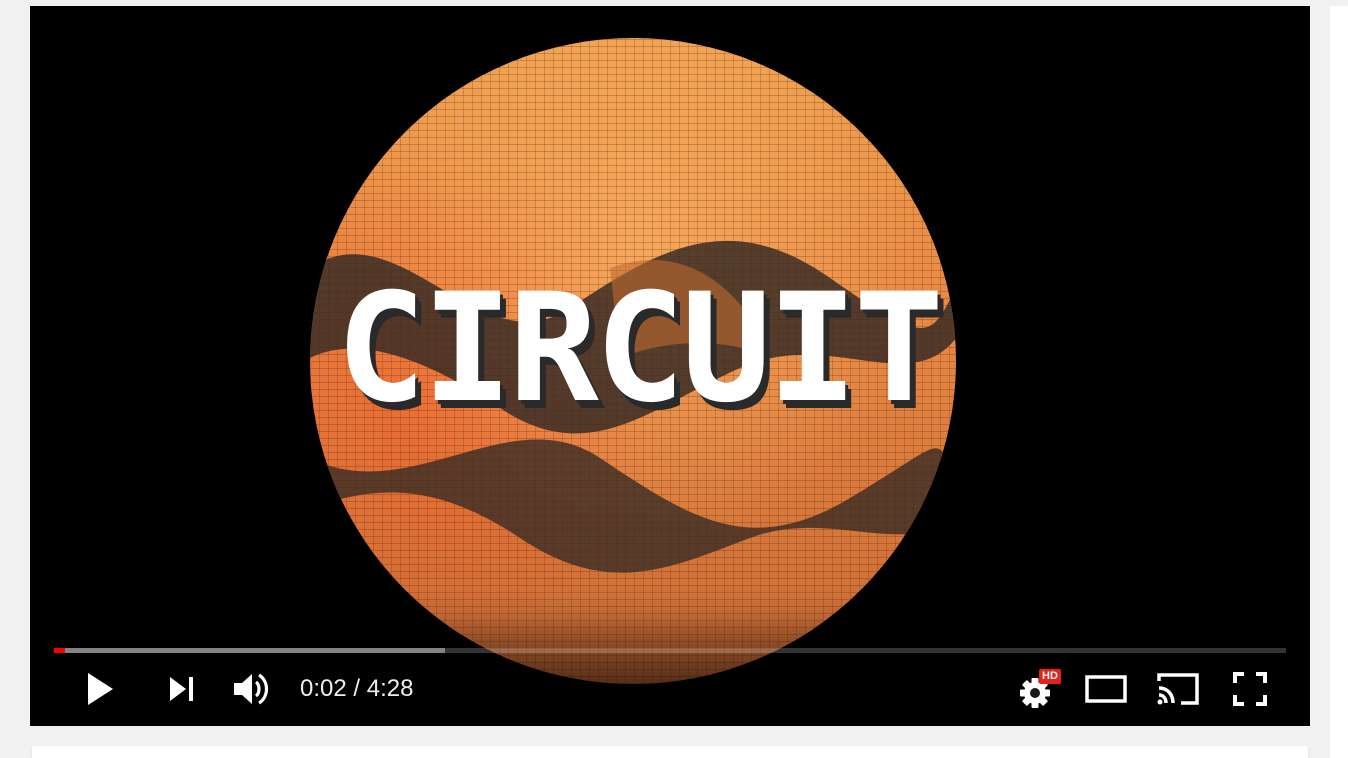 The image size is (1348, 758). I want to click on progress-played, so click(60, 650).